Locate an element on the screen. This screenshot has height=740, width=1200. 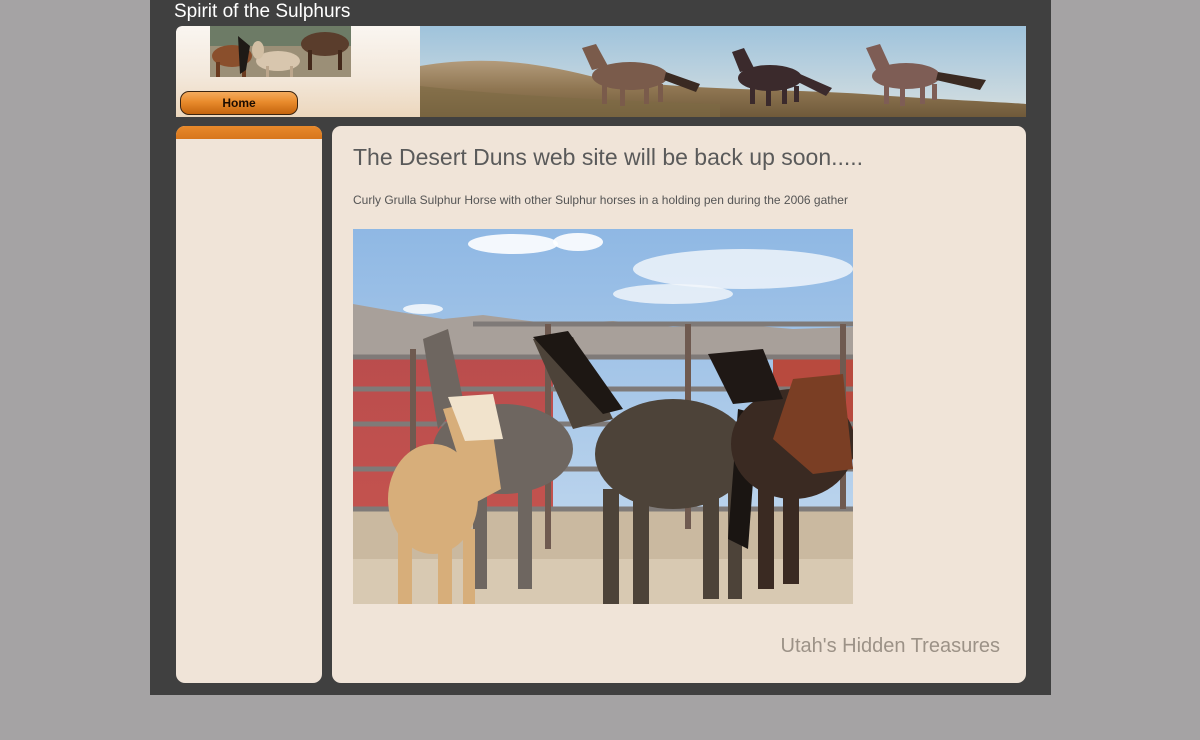
horses-thumbnail-art is located at coordinates (280, 51).